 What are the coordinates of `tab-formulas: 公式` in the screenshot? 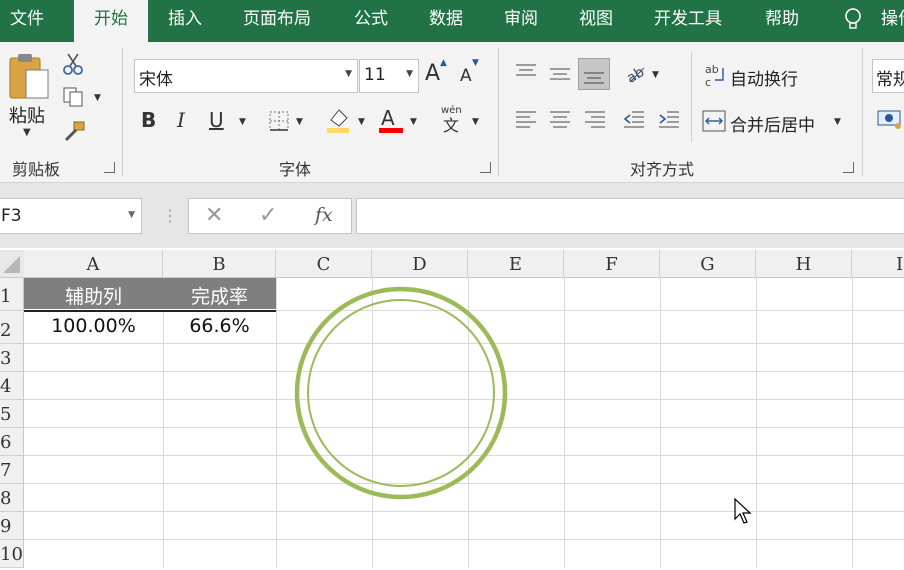 It's located at (371, 20).